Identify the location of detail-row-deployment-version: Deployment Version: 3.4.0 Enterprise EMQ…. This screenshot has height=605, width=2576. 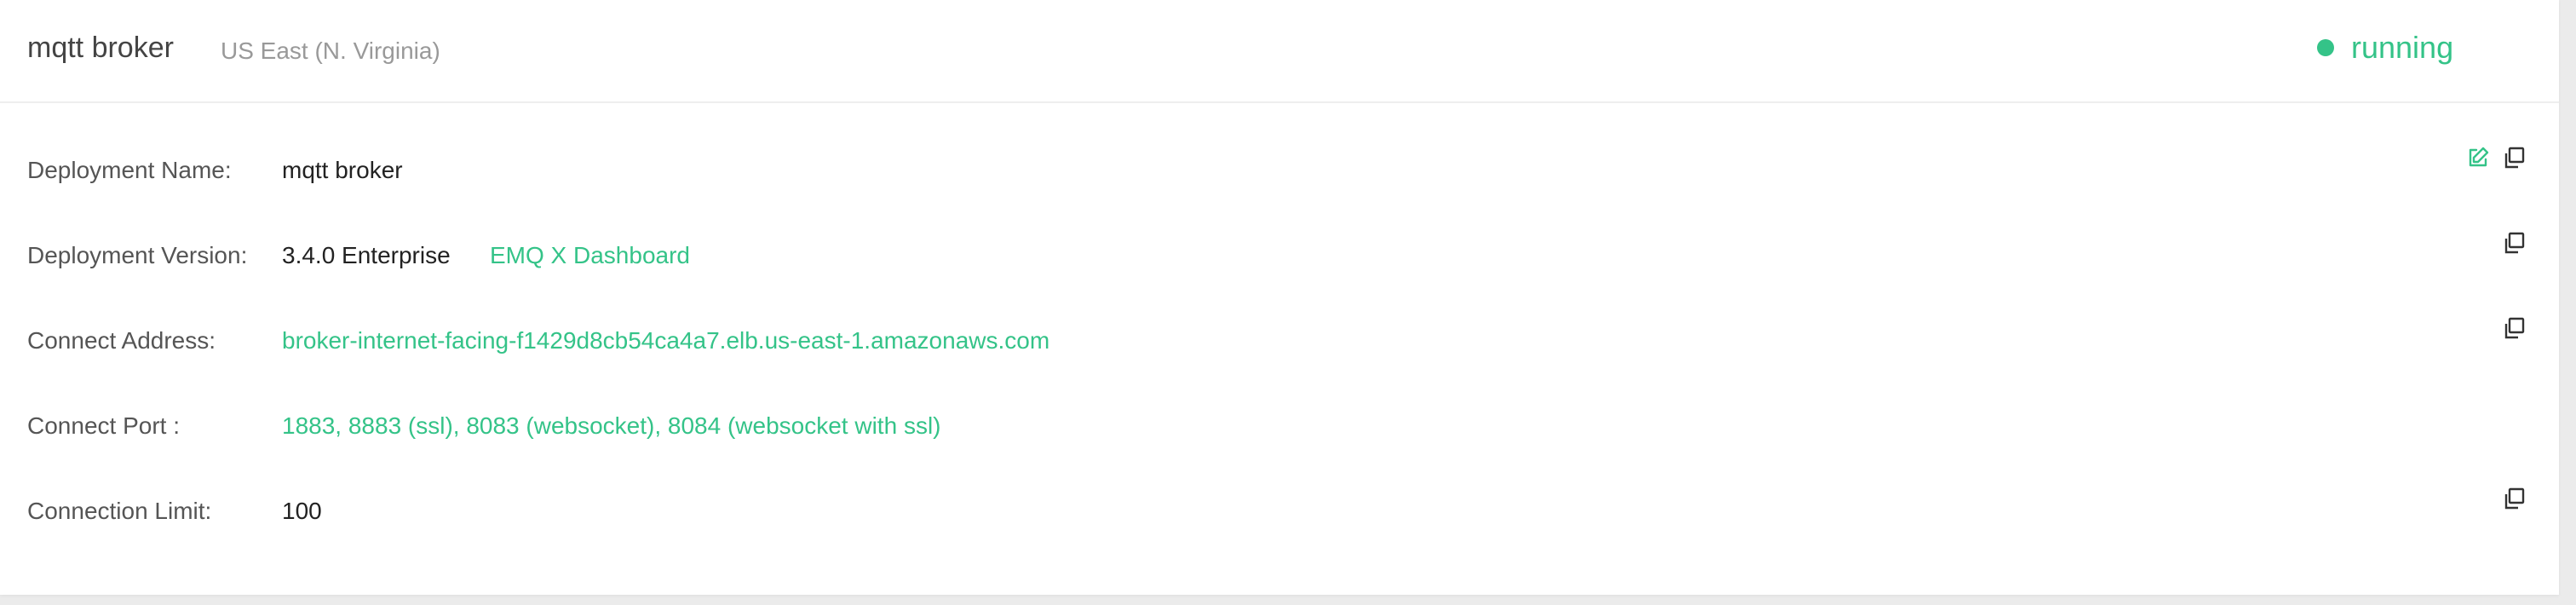
(1280, 255).